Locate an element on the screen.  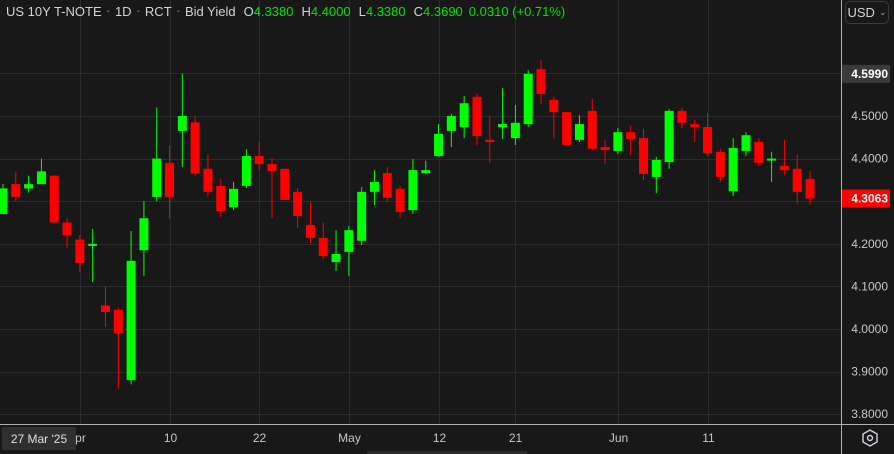
time-tick-label: 22 is located at coordinates (260, 438).